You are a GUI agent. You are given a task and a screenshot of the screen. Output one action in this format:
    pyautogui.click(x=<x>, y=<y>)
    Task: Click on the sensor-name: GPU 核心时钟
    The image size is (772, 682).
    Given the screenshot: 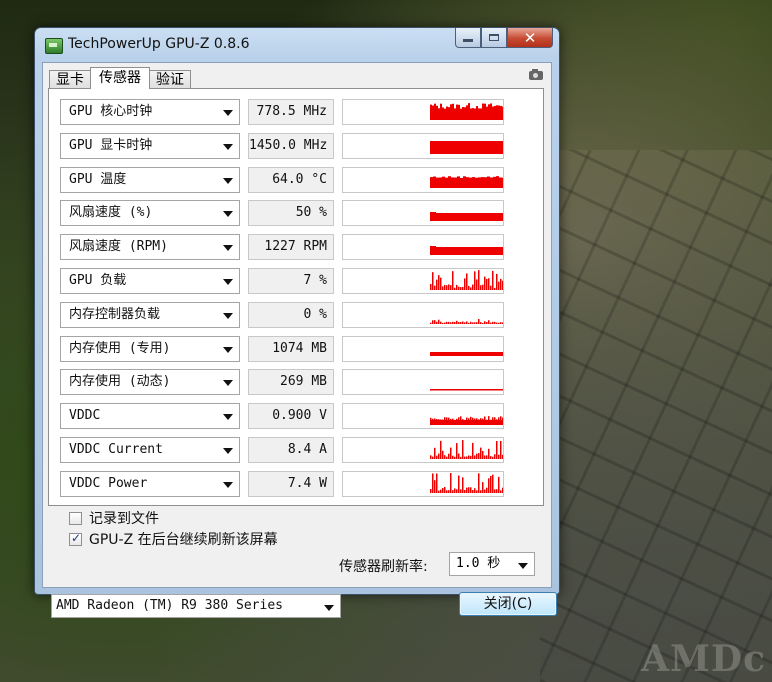 What is the action you would take?
    pyautogui.click(x=111, y=111)
    